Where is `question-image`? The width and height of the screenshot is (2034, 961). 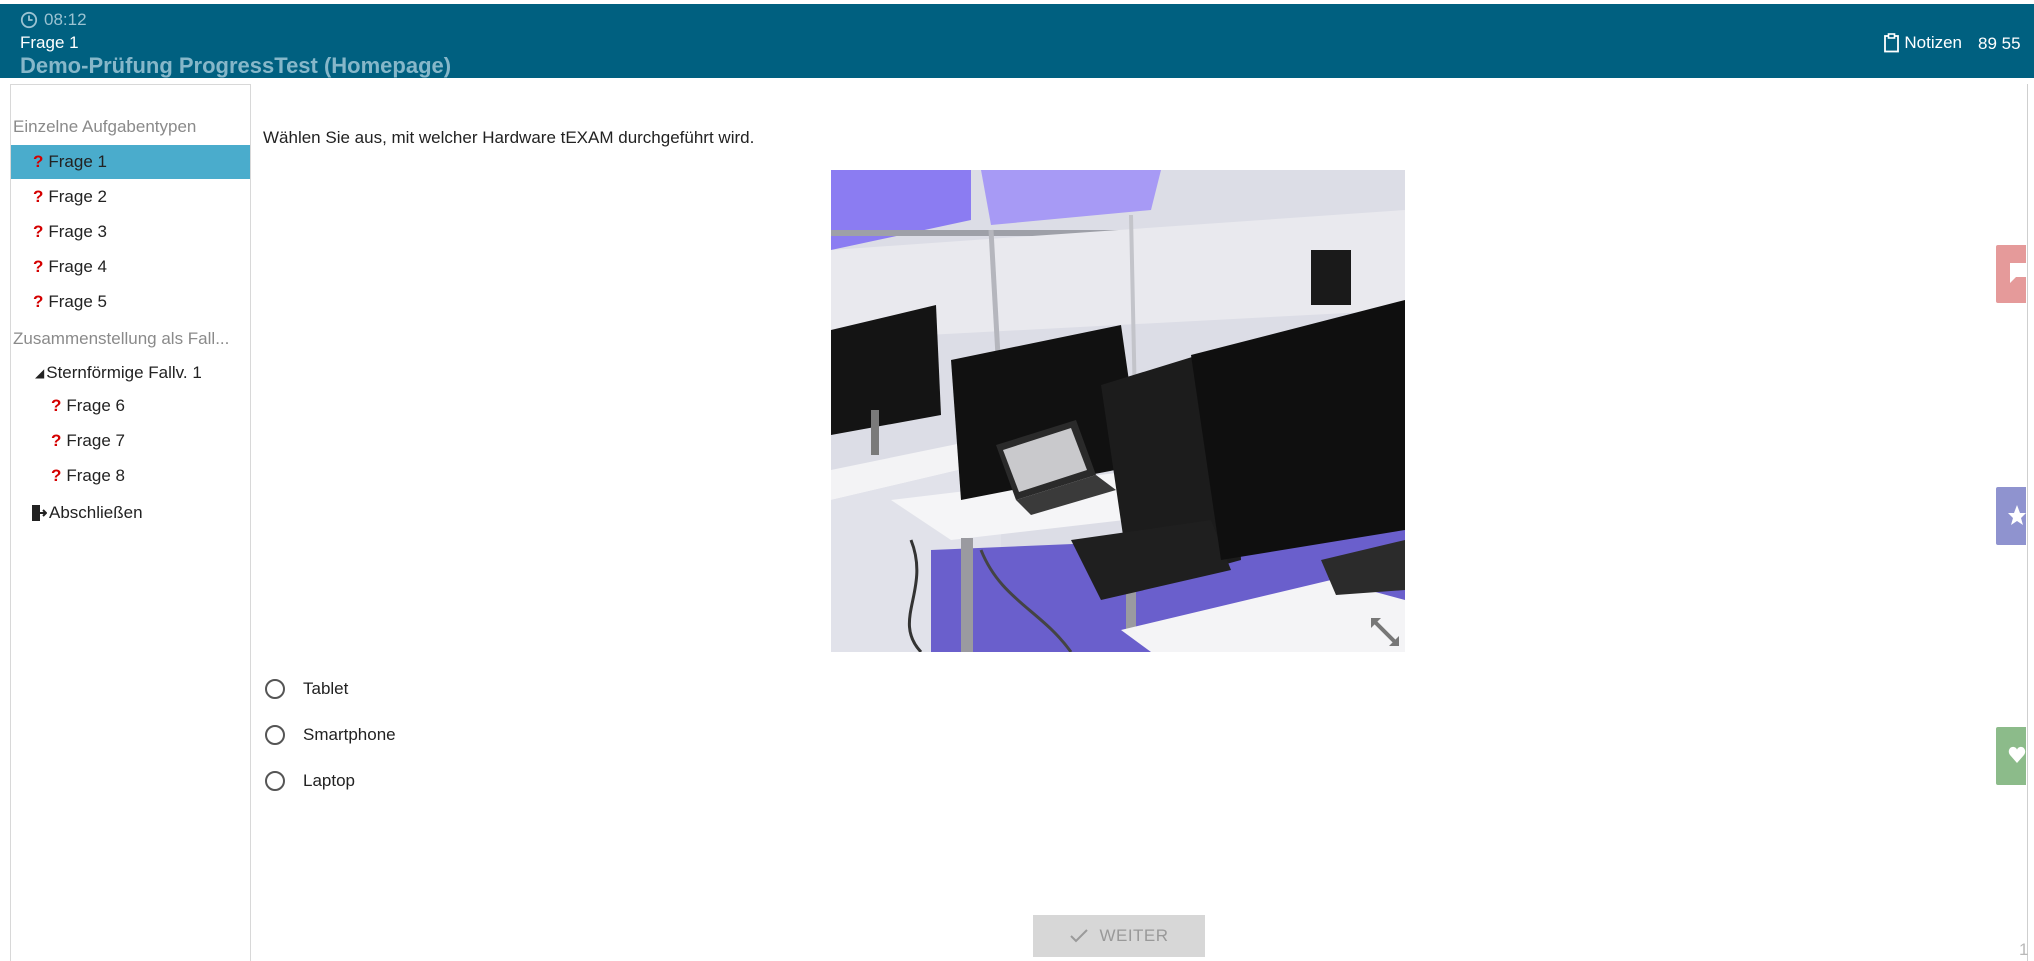
question-image is located at coordinates (1118, 411).